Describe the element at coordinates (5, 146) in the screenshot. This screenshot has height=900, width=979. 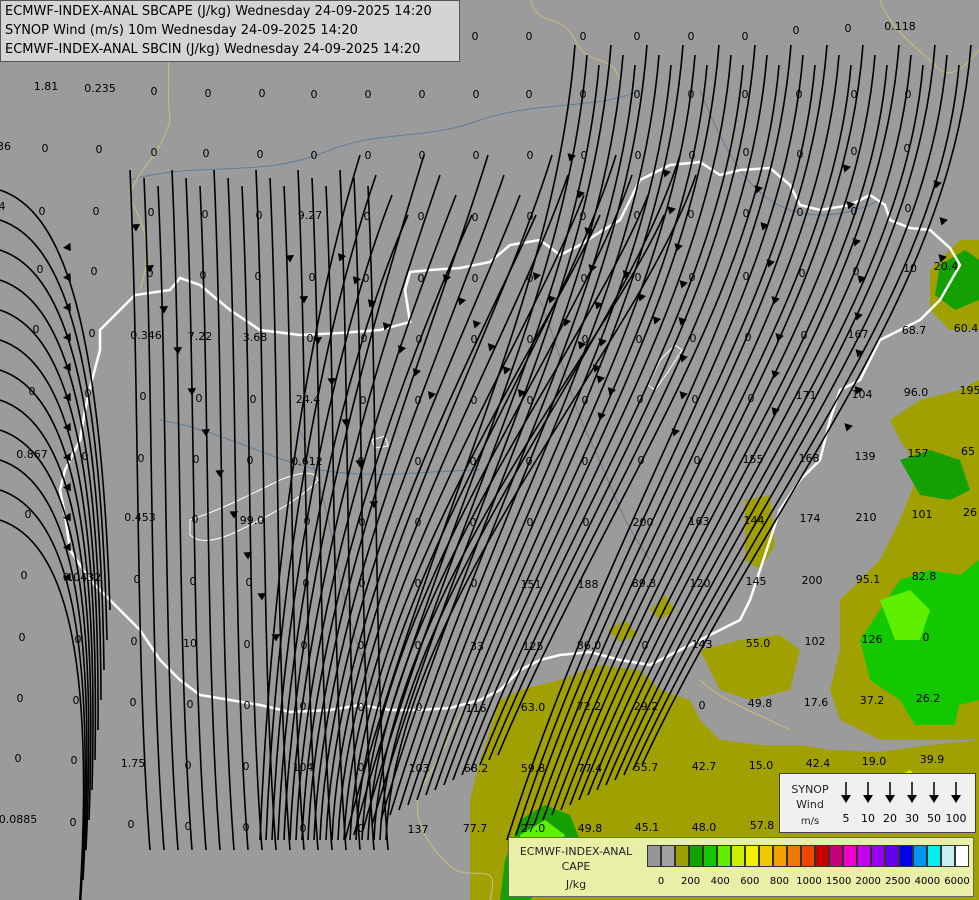
I see `cape-value-label: 36` at that location.